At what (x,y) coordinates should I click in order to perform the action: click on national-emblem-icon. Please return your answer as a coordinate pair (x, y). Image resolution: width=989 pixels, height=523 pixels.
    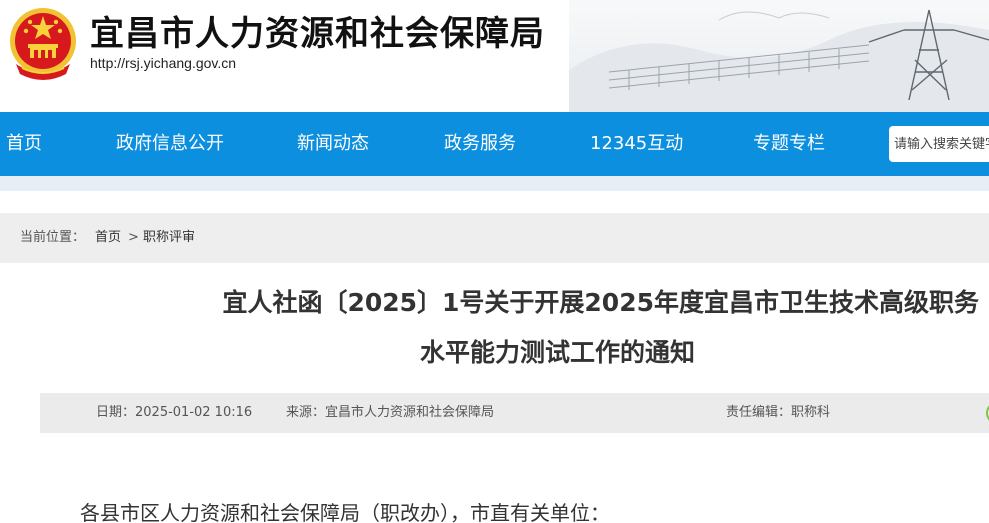
    Looking at the image, I should click on (43, 44).